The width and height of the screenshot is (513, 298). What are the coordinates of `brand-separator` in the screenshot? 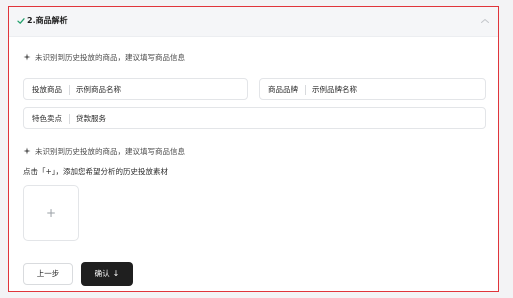 It's located at (305, 90).